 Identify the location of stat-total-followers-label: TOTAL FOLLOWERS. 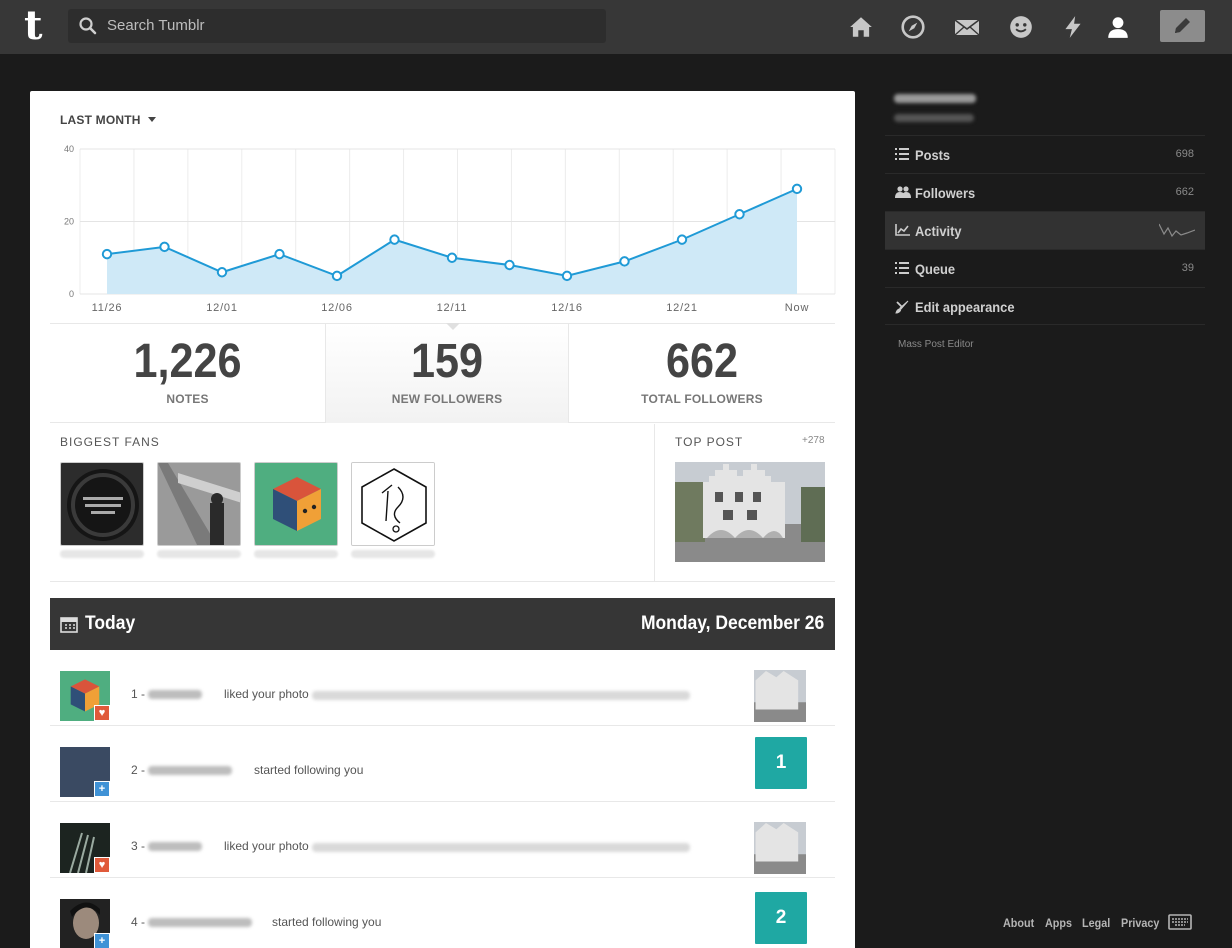
(702, 399).